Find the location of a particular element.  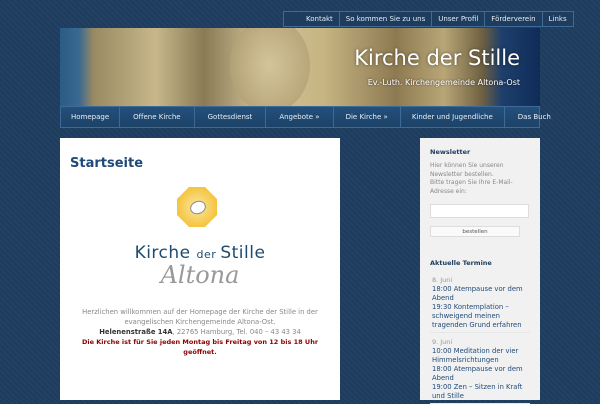

logo-word: Stille is located at coordinates (243, 253).